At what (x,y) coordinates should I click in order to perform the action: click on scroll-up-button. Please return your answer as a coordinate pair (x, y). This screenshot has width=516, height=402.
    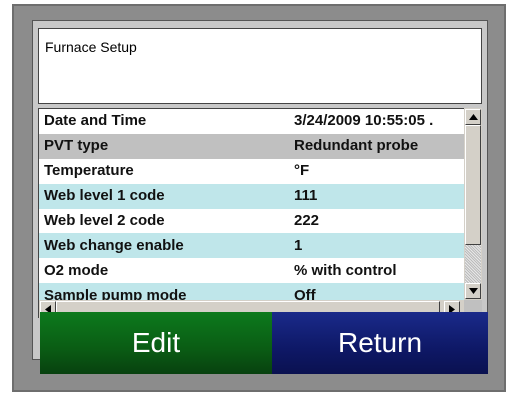
    Looking at the image, I should click on (473, 117).